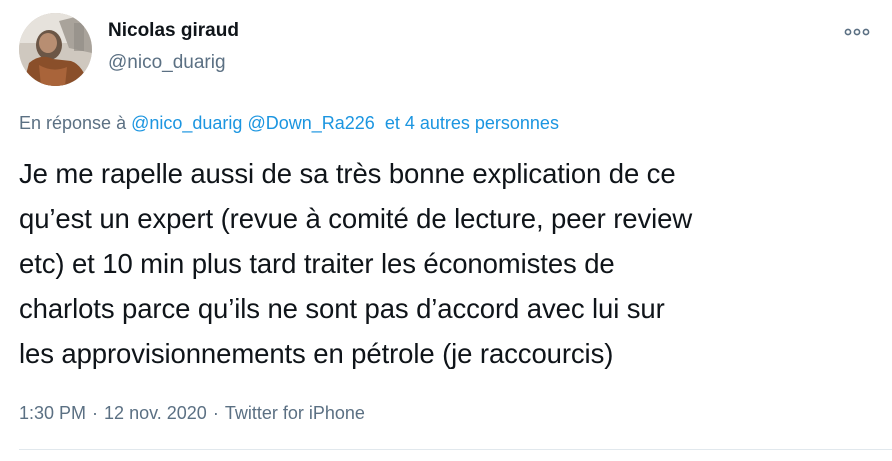  Describe the element at coordinates (186, 123) in the screenshot. I see `mention-link-1: @nico_duarig` at that location.